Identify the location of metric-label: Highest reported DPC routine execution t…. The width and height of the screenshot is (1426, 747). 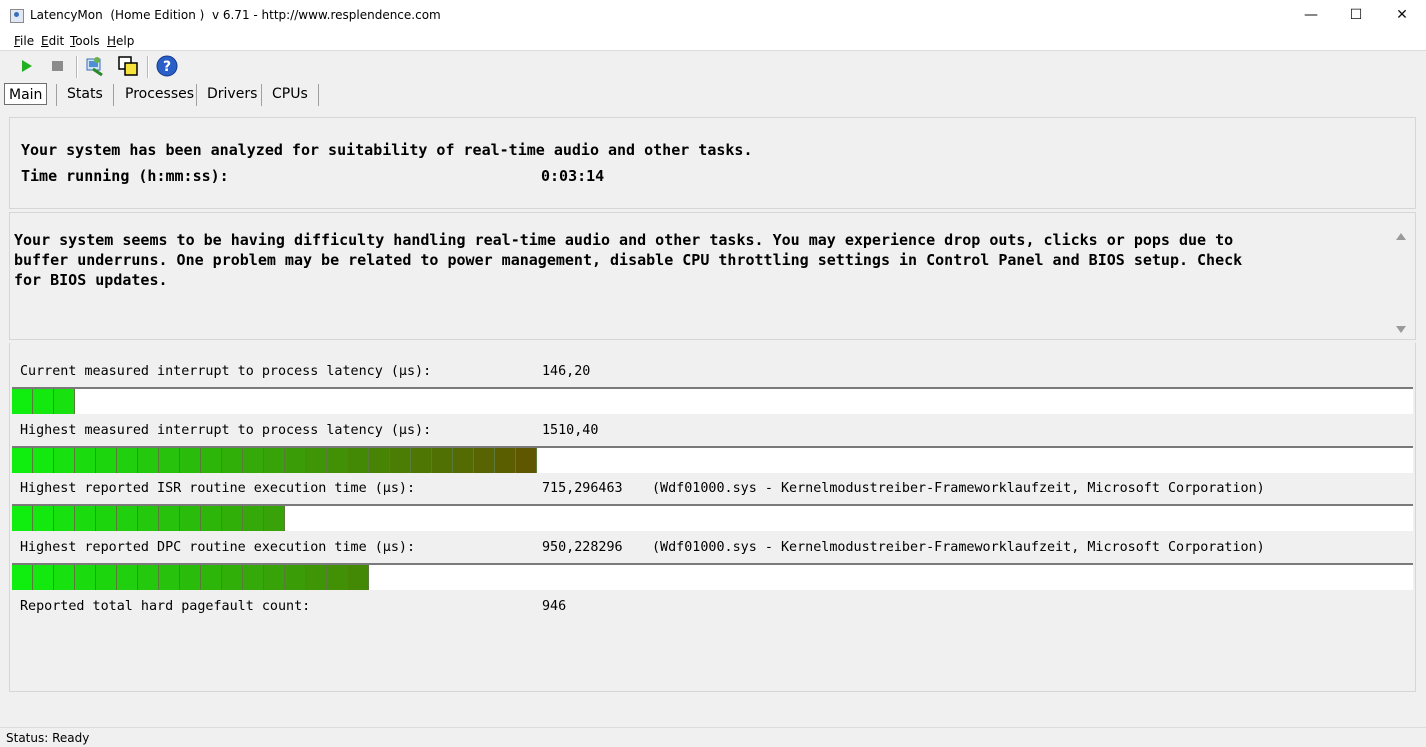
(218, 547).